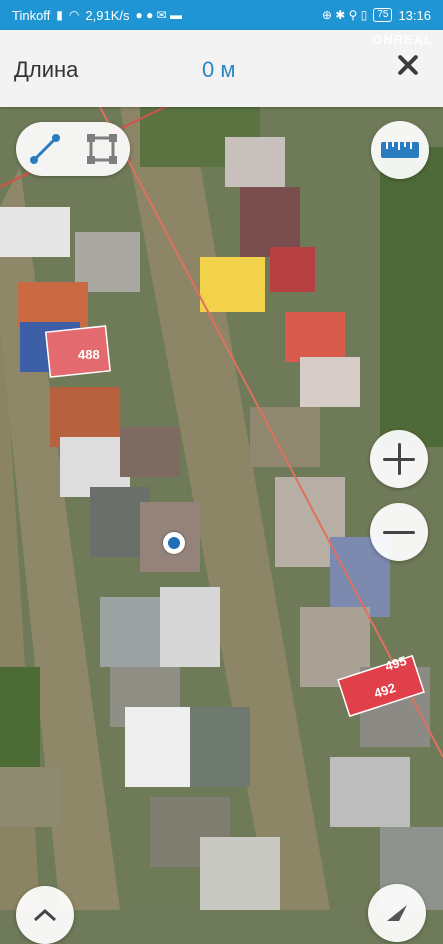 The height and width of the screenshot is (944, 443). I want to click on wifi-icon: ◠, so click(74, 15).